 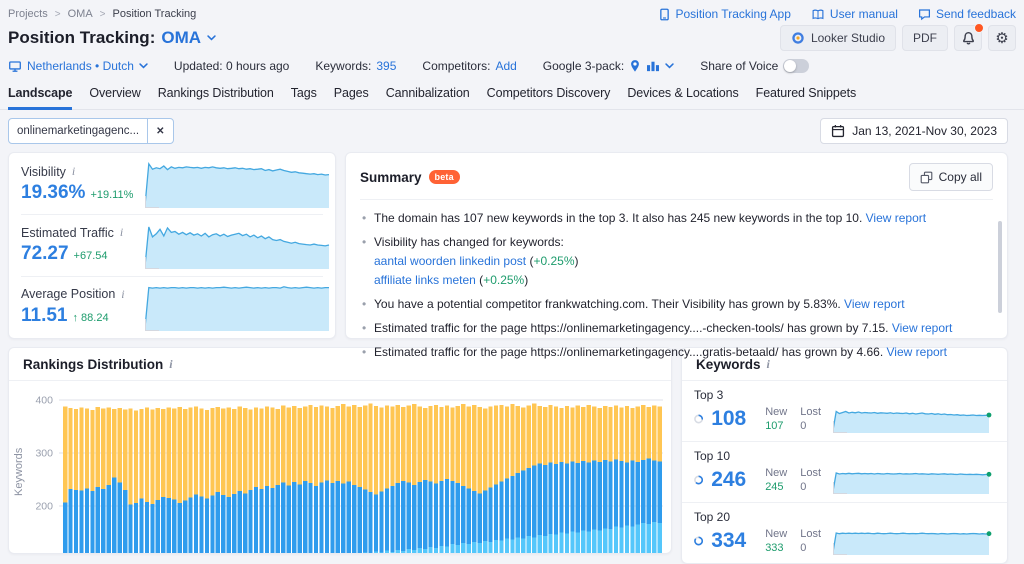 What do you see at coordinates (682, 96) in the screenshot?
I see `tab-devices-locations: Devices & Locations` at bounding box center [682, 96].